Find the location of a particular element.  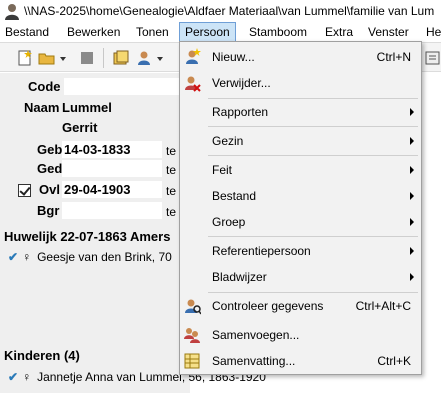

merge-persons-icon is located at coordinates (192, 335).